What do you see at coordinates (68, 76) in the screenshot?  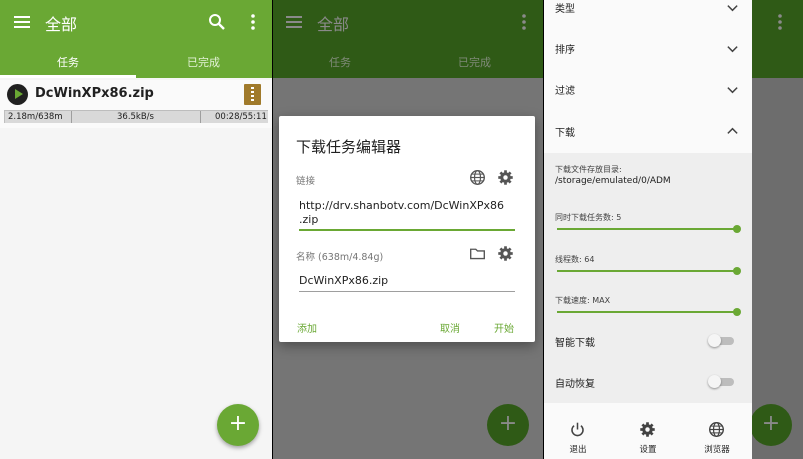 I see `tab-indicator` at bounding box center [68, 76].